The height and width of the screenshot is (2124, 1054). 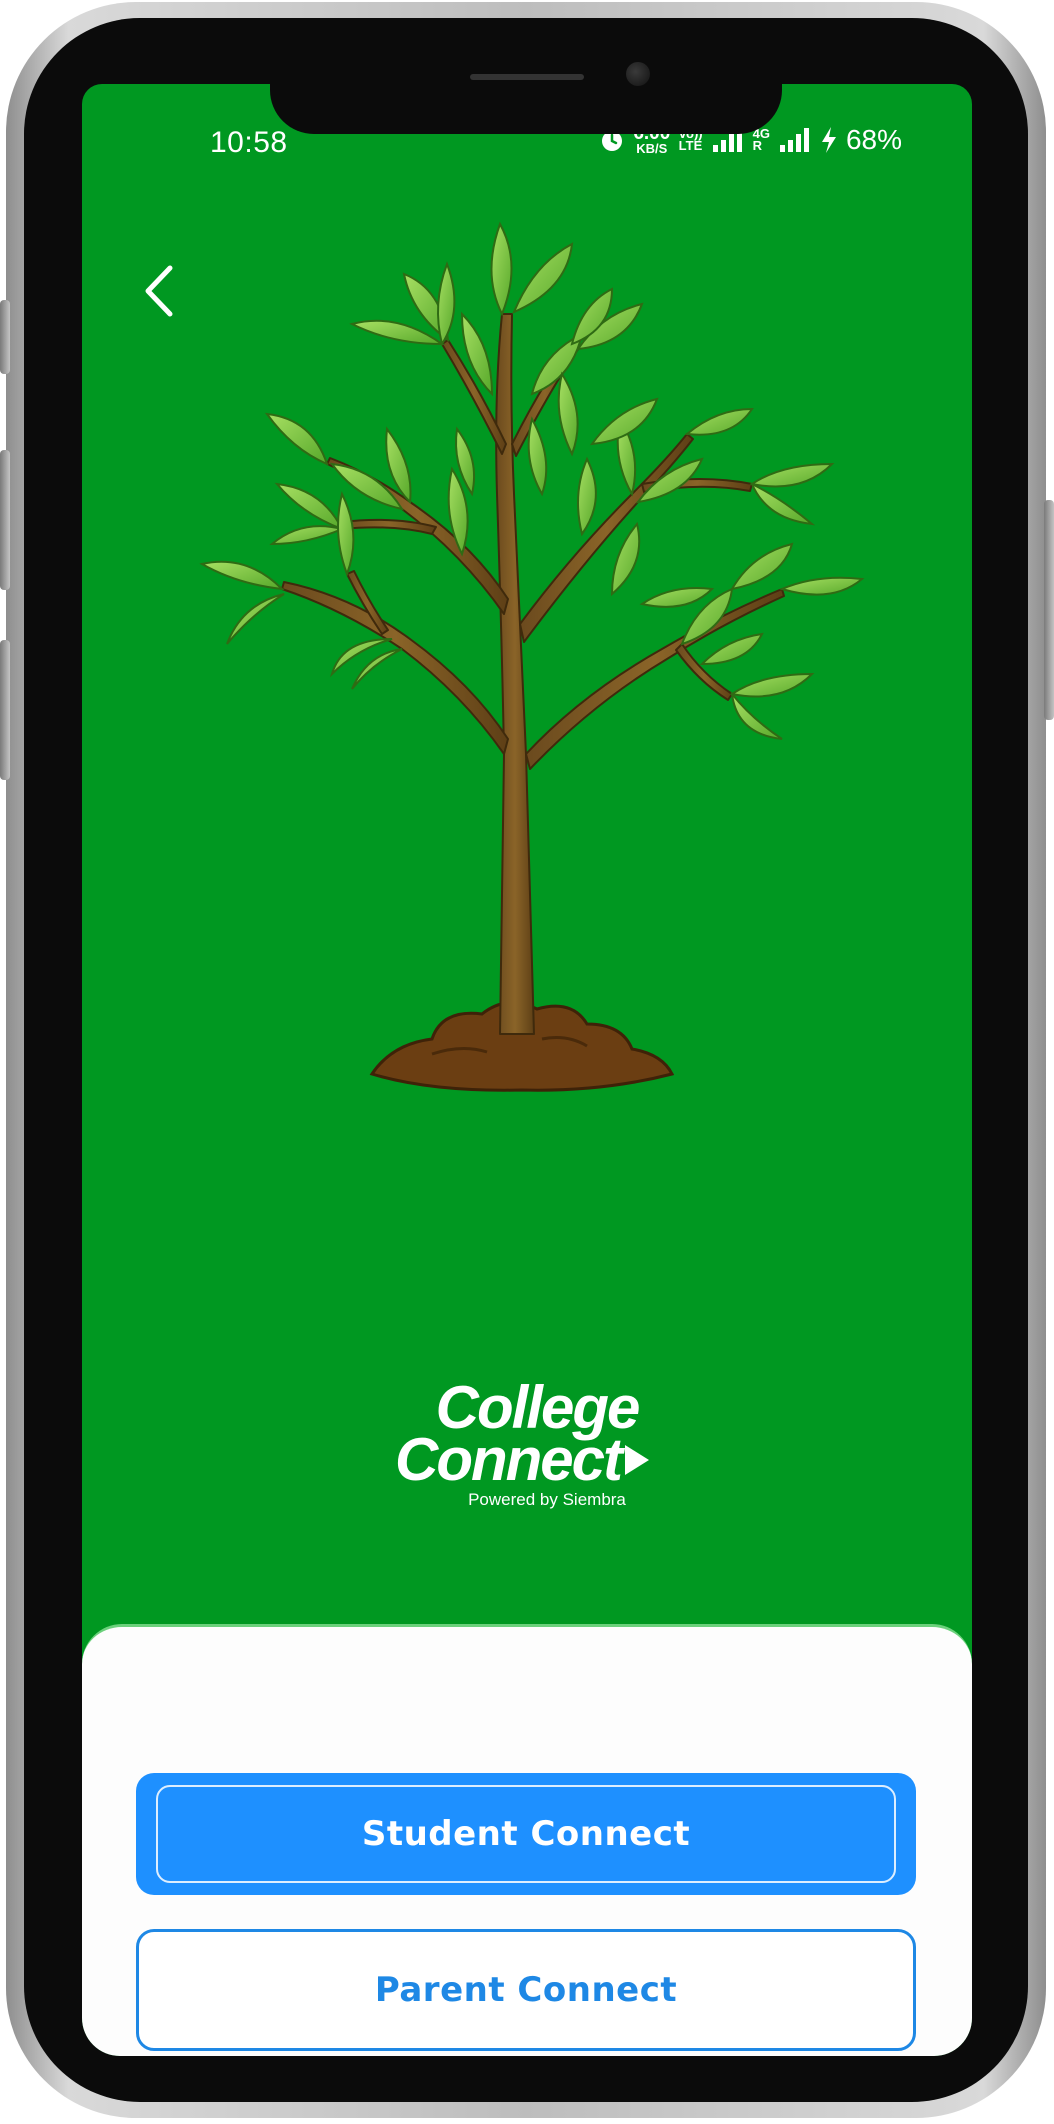 What do you see at coordinates (873, 139) in the screenshot?
I see `battery-percent: 68%` at bounding box center [873, 139].